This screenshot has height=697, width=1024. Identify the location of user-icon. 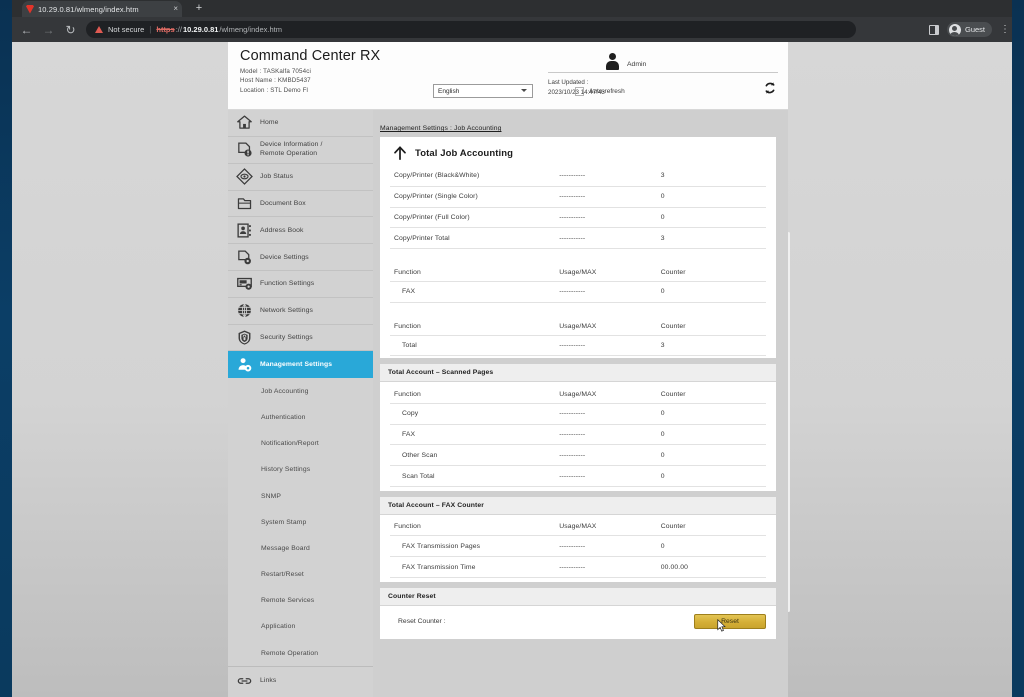
(612, 61).